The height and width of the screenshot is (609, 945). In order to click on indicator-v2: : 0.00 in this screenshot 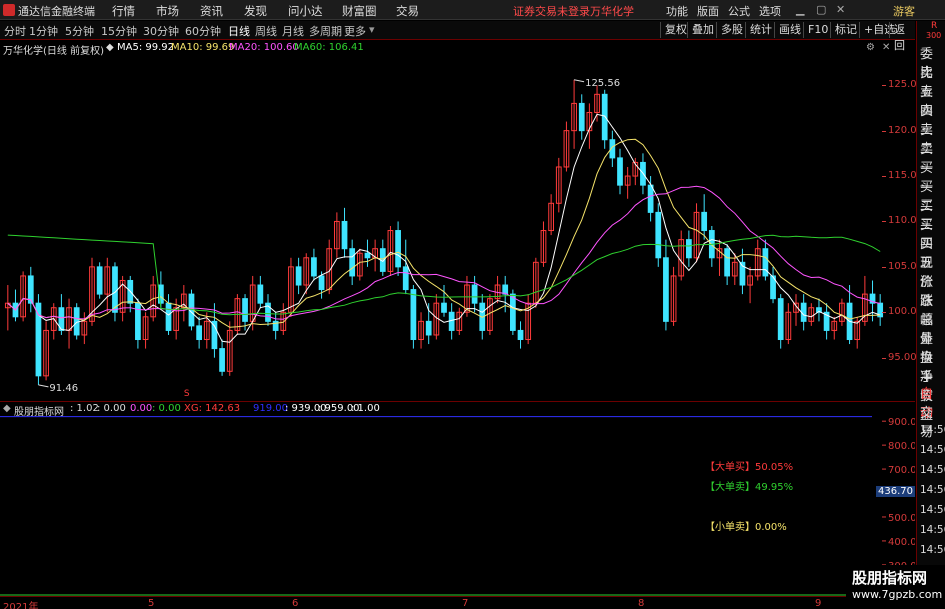, I will do `click(111, 408)`.